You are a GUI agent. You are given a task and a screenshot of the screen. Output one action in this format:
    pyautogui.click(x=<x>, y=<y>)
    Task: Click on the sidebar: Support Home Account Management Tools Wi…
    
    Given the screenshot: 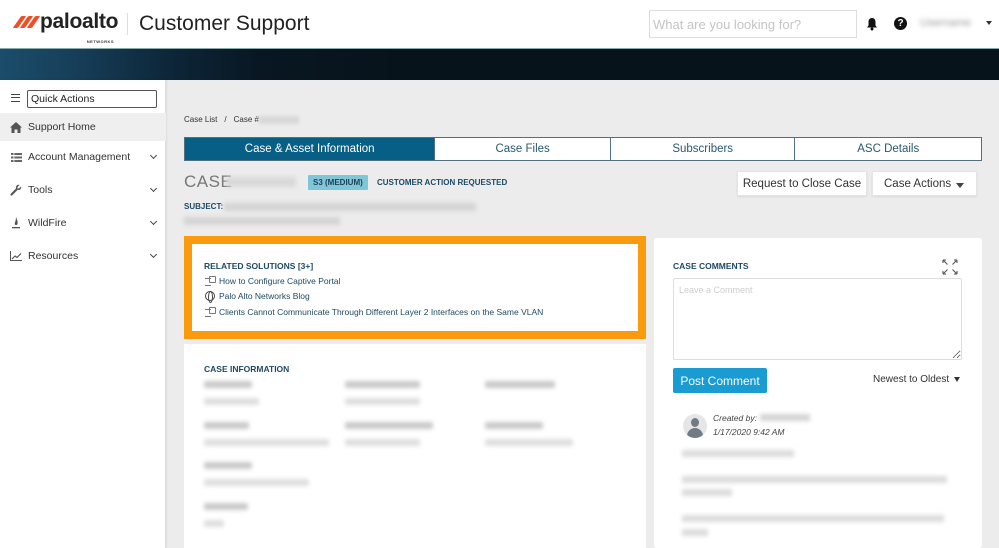 What is the action you would take?
    pyautogui.click(x=83, y=314)
    